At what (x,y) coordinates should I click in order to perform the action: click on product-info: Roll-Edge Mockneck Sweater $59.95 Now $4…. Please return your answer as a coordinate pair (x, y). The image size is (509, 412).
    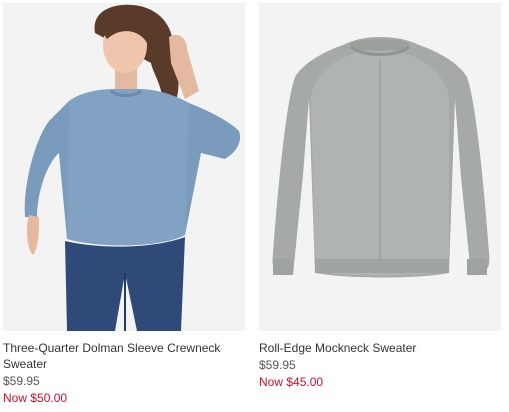
    Looking at the image, I should click on (380, 360).